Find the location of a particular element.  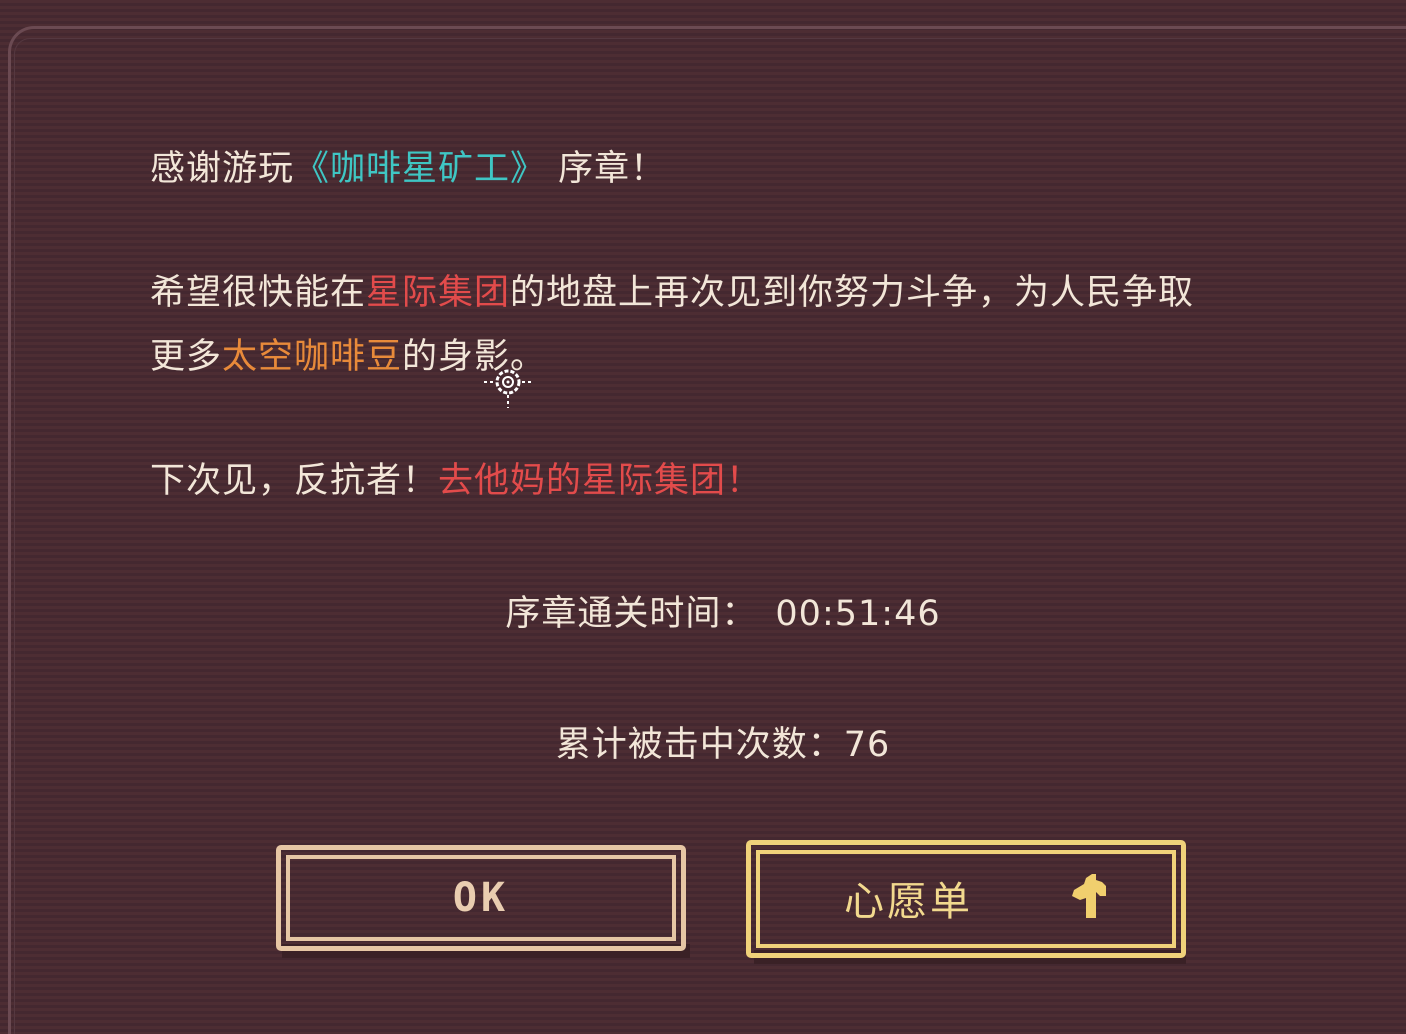

game-title: 《咖啡星矿工》 is located at coordinates (420, 169).